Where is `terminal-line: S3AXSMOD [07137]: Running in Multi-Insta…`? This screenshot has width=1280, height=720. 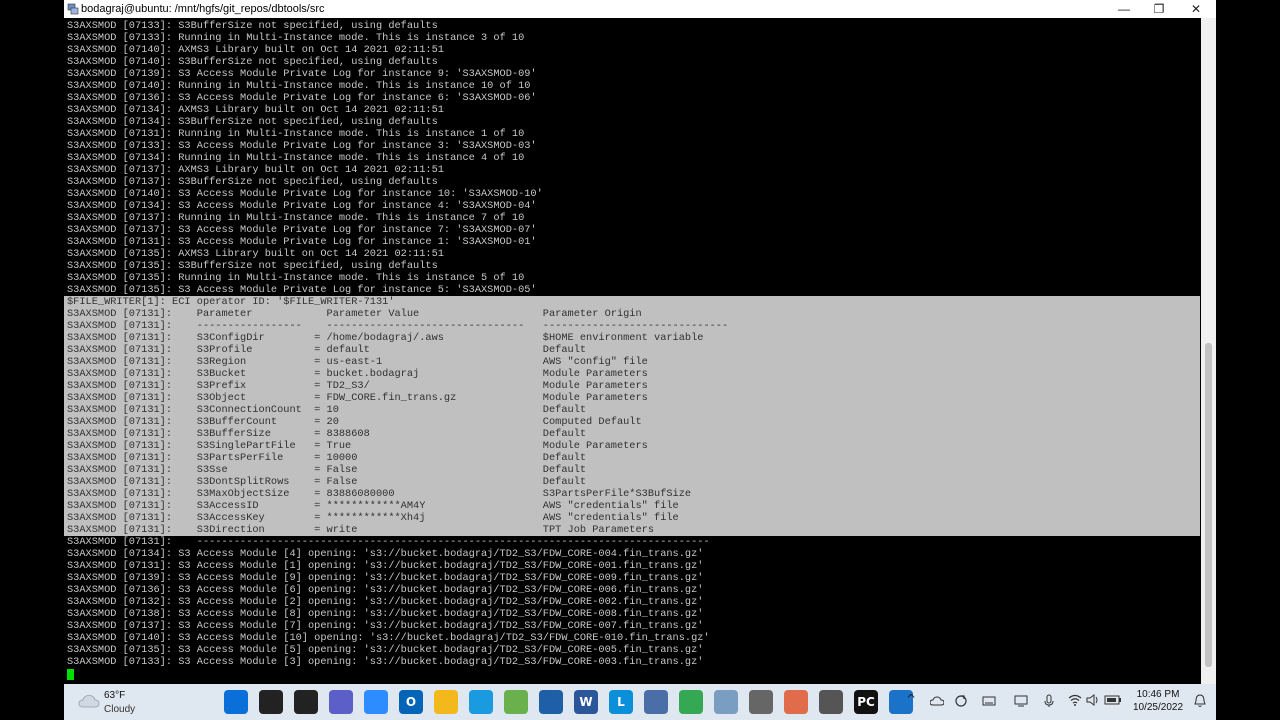
terminal-line: S3AXSMOD [07137]: Running in Multi-Insta… is located at coordinates (296, 218).